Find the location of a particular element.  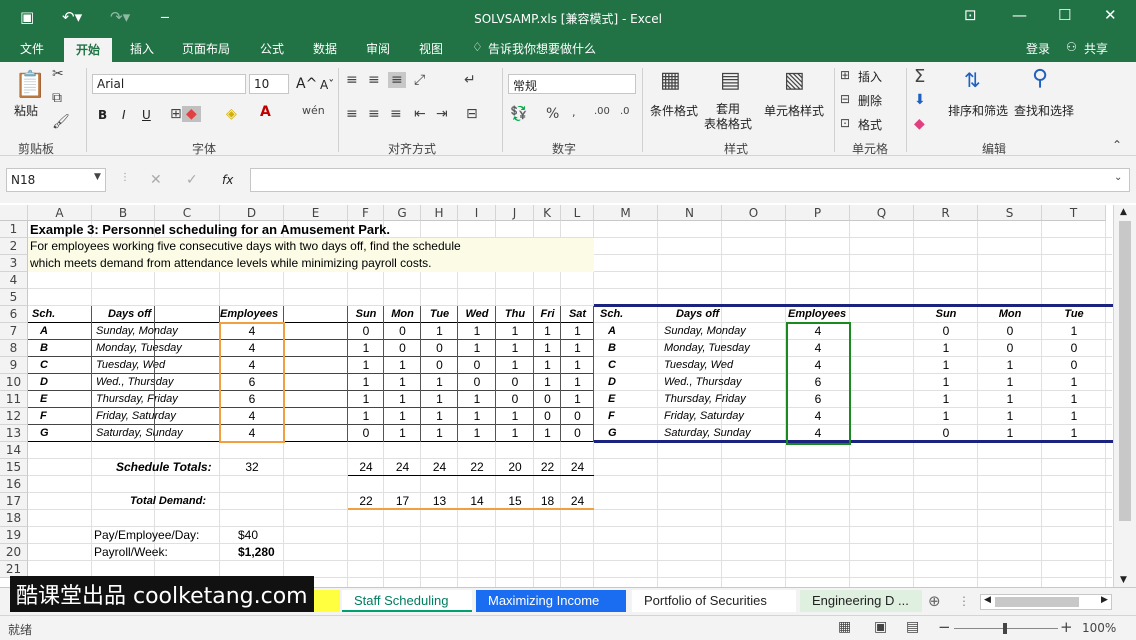

underline-button: U is located at coordinates (146, 115).